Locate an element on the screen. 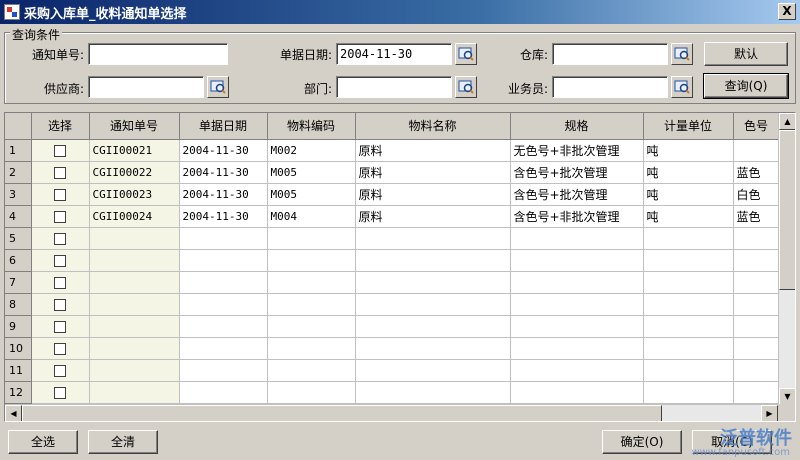  supplier-label: 供应商: is located at coordinates (63, 89).